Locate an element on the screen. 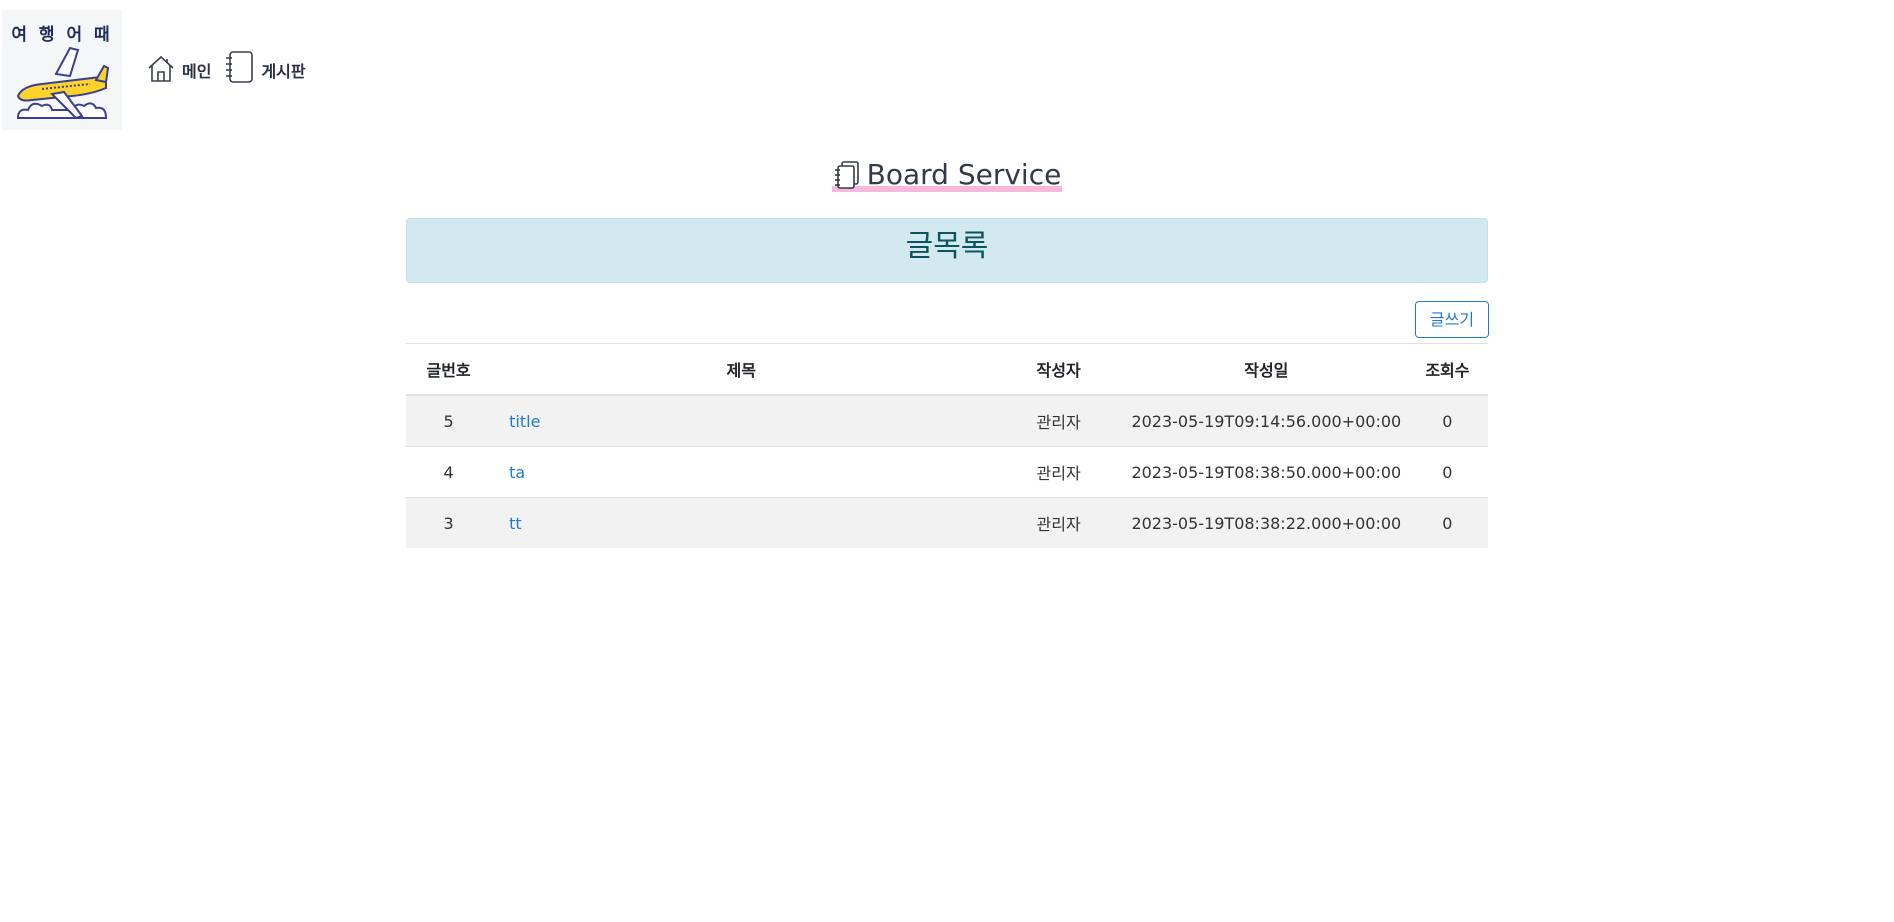 Image resolution: width=1894 pixels, height=922 pixels. nav-item-board: 게시판 is located at coordinates (264, 67).